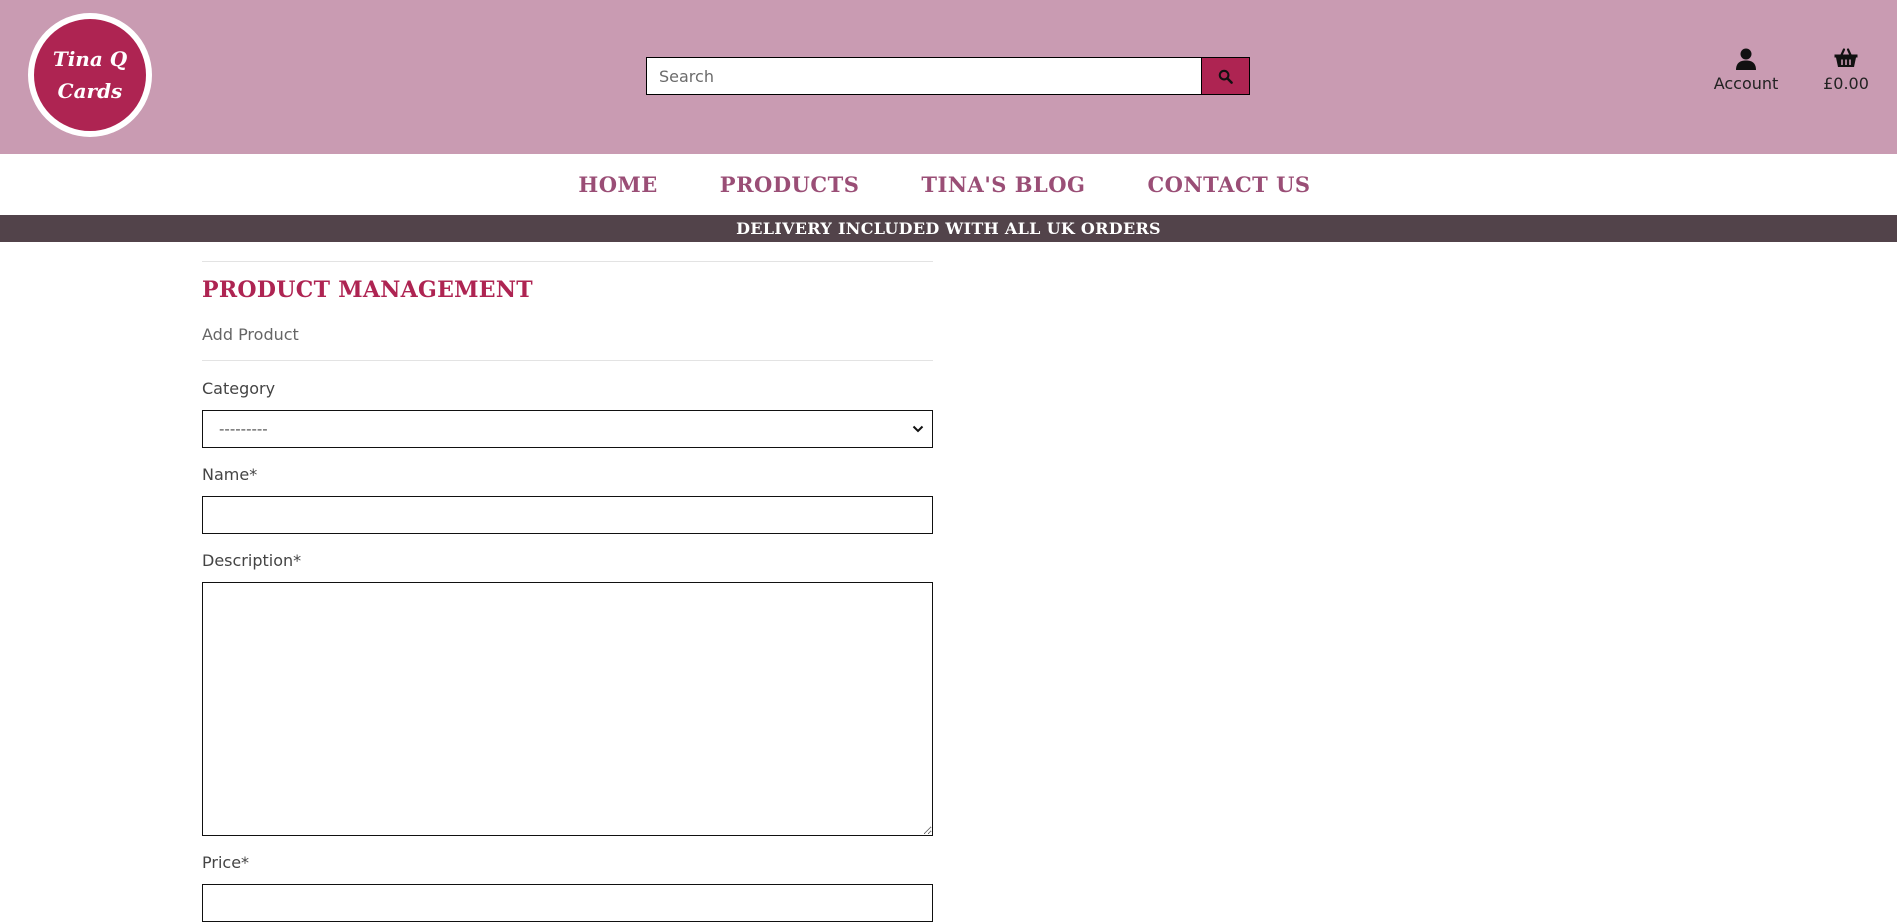 This screenshot has height=922, width=1897. What do you see at coordinates (1846, 83) in the screenshot?
I see `cart-total: £0.00` at bounding box center [1846, 83].